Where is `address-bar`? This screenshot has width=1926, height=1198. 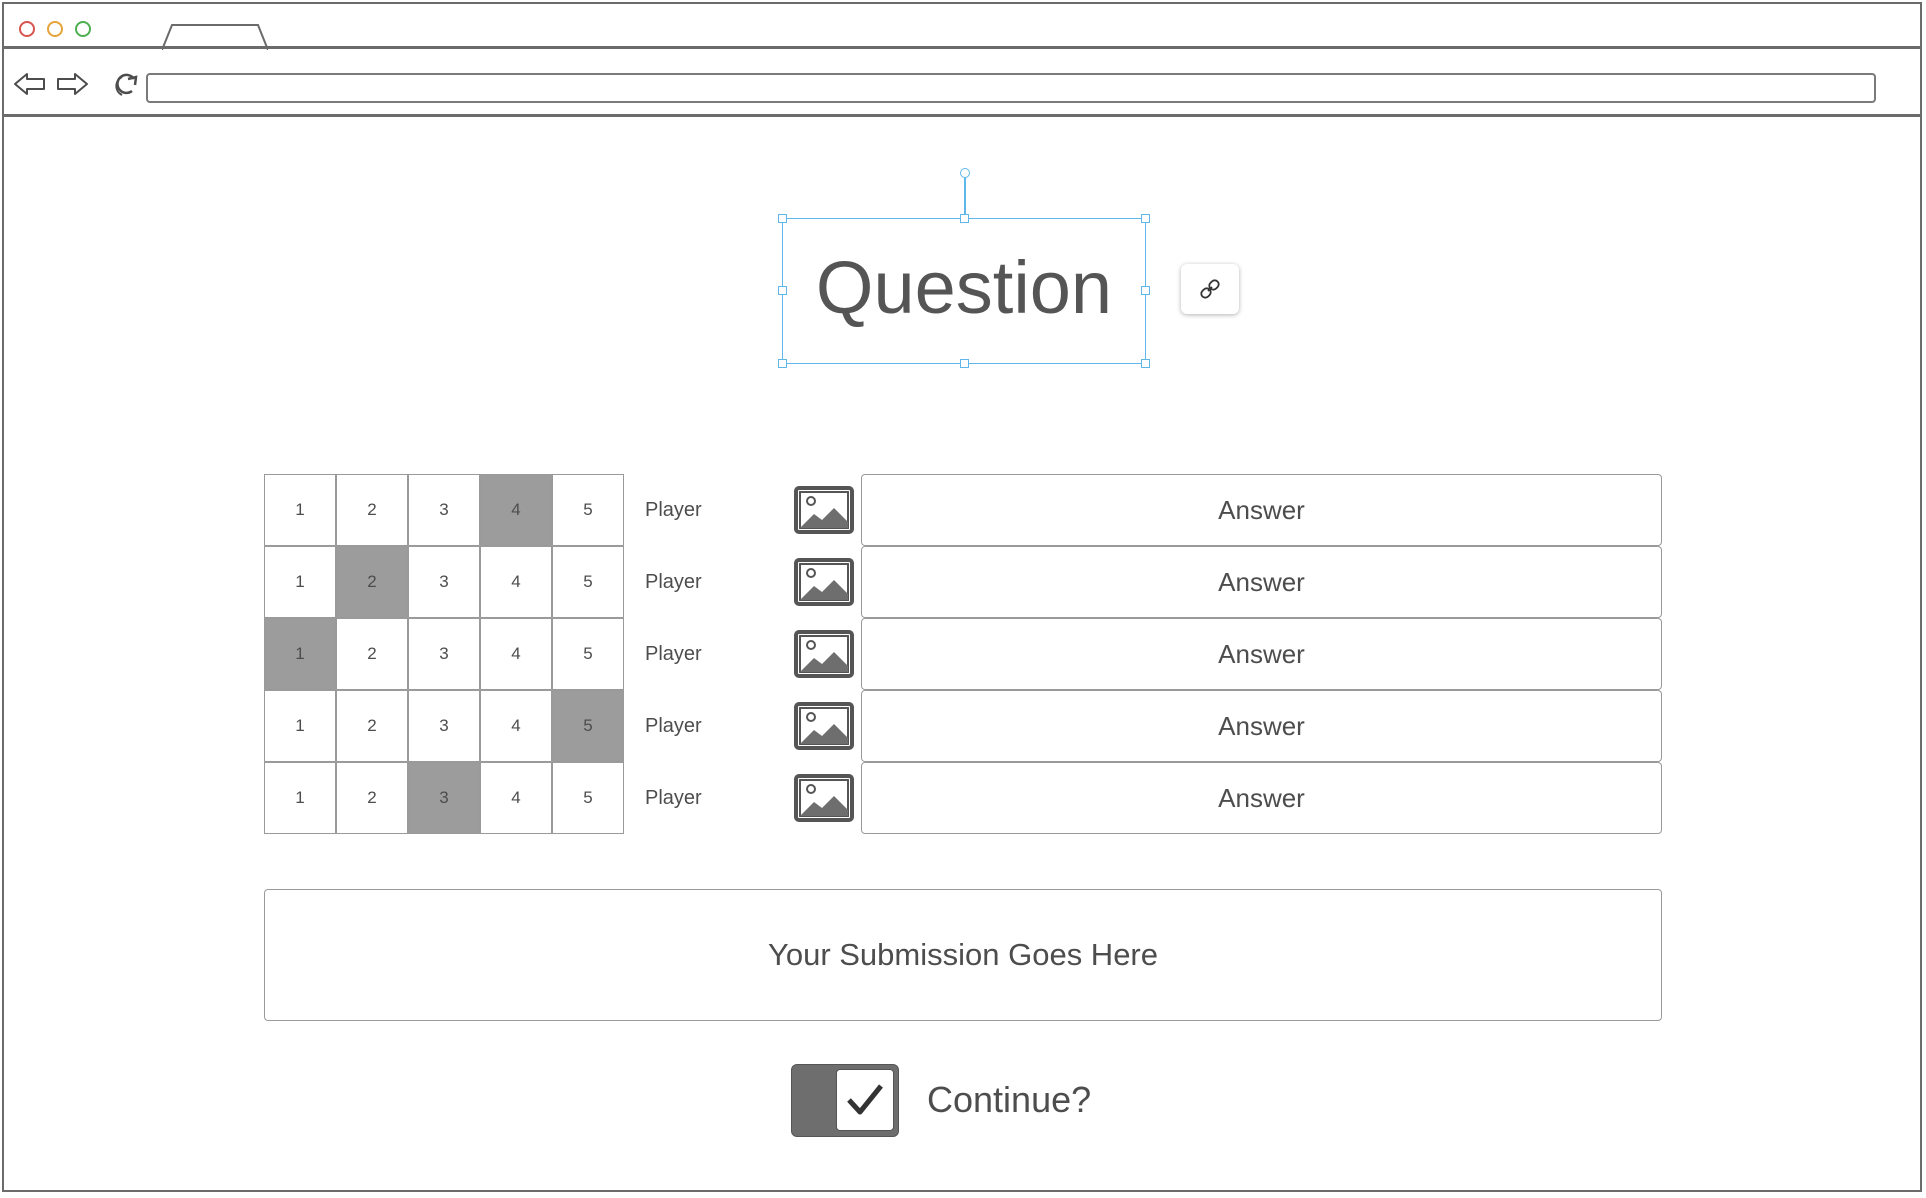
address-bar is located at coordinates (1011, 88).